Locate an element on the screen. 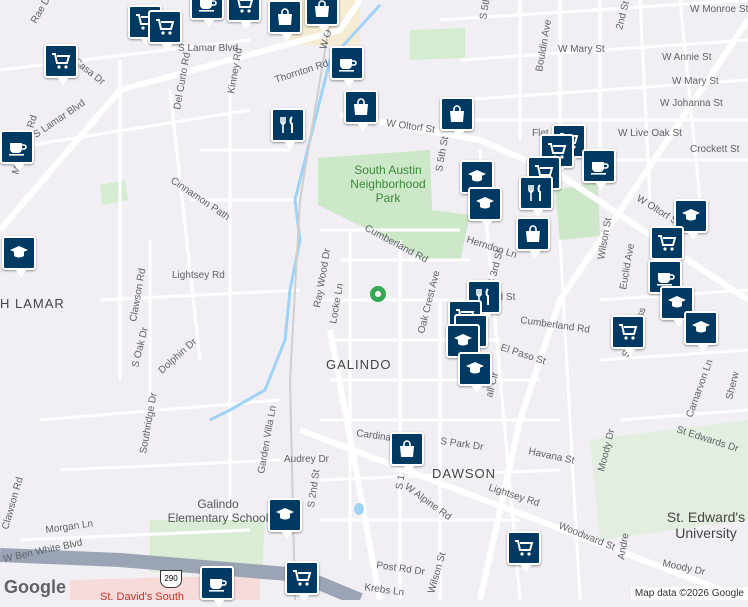 This screenshot has width=748, height=607. flower-icon-center is located at coordinates (378, 294).